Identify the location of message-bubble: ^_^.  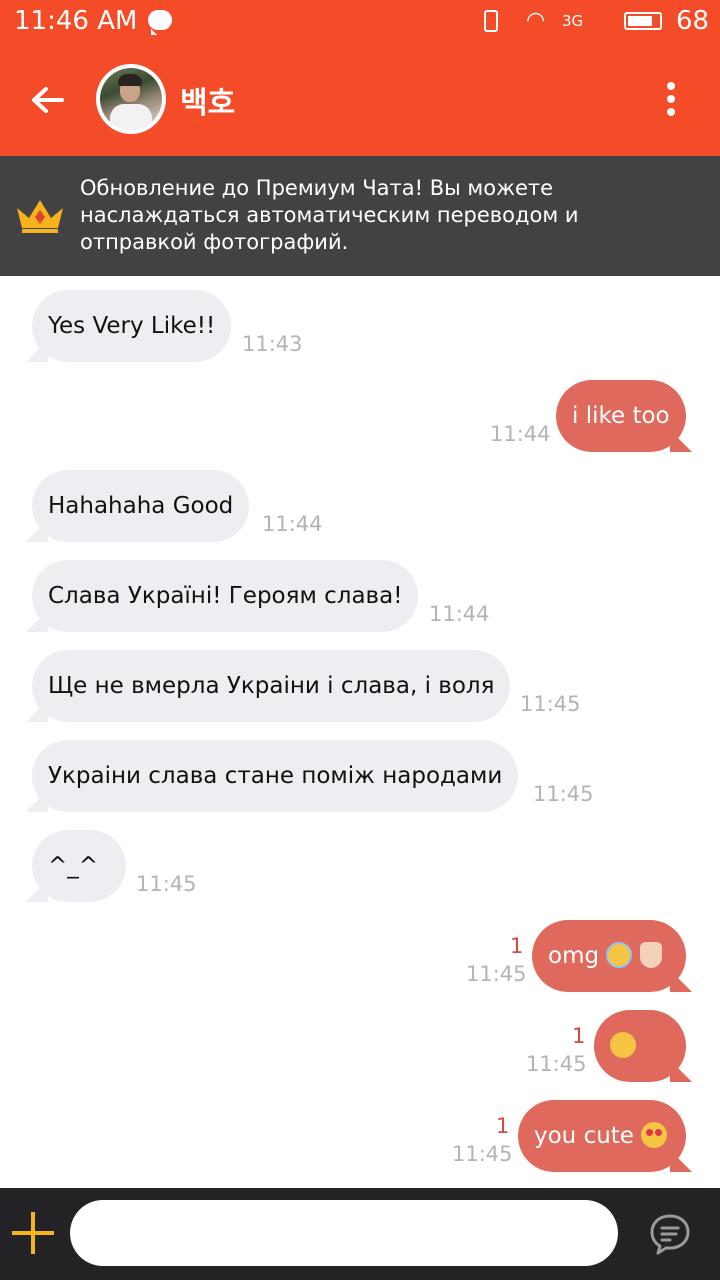
(79, 866).